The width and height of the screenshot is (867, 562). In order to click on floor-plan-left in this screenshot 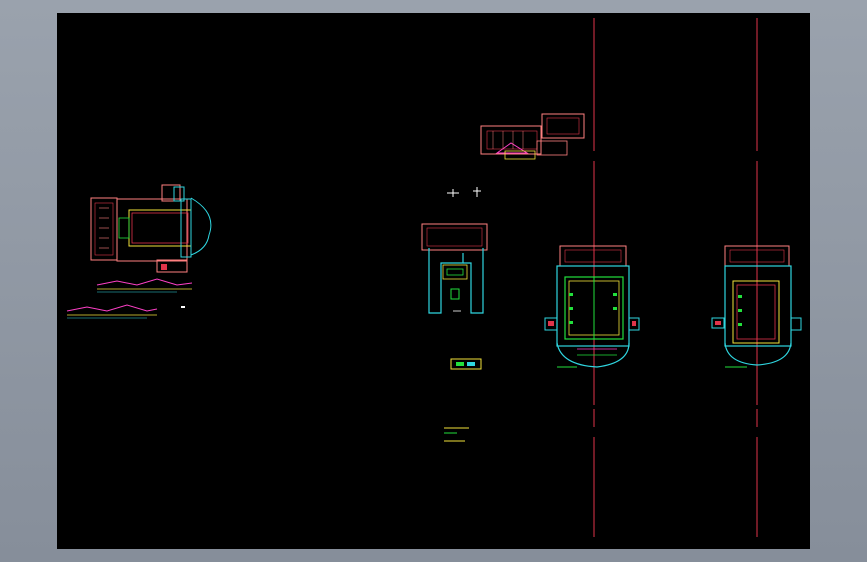, I will do `click(139, 251)`.